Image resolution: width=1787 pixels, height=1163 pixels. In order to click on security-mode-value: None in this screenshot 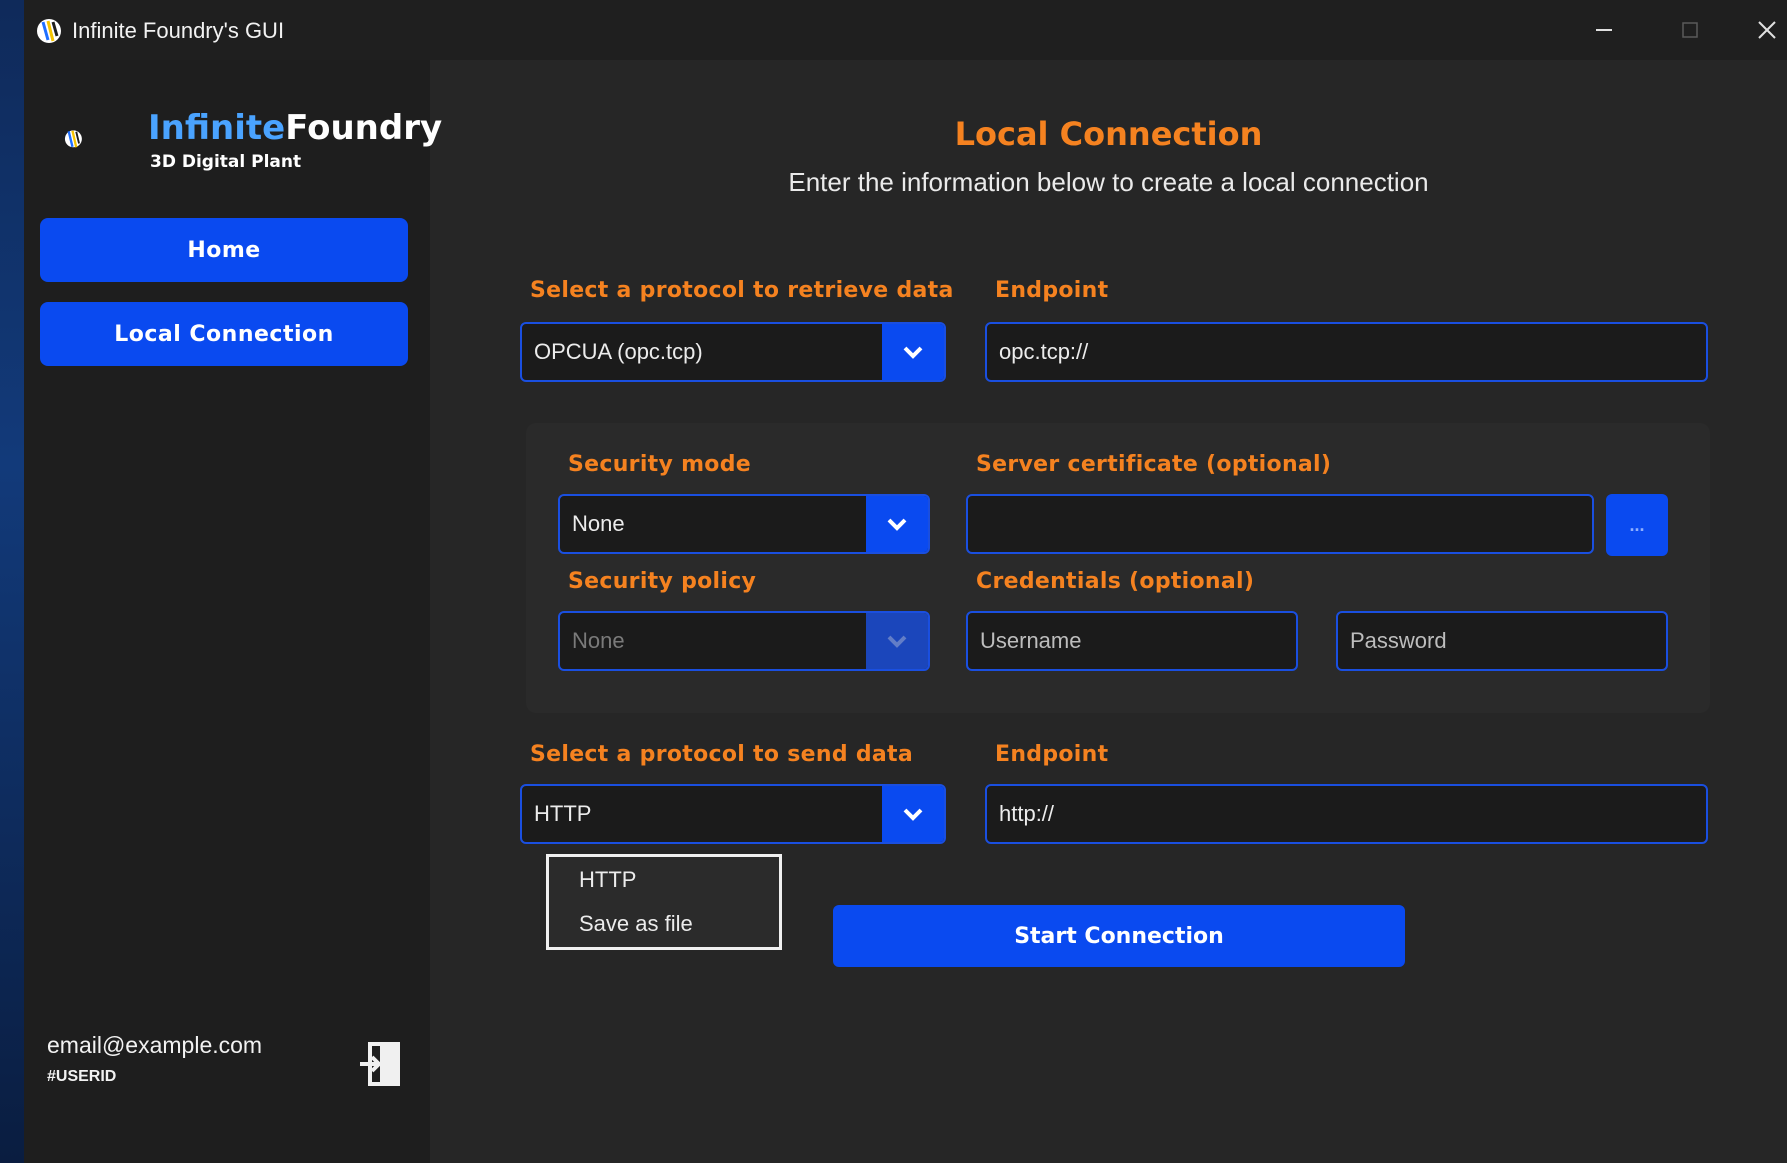, I will do `click(598, 523)`.